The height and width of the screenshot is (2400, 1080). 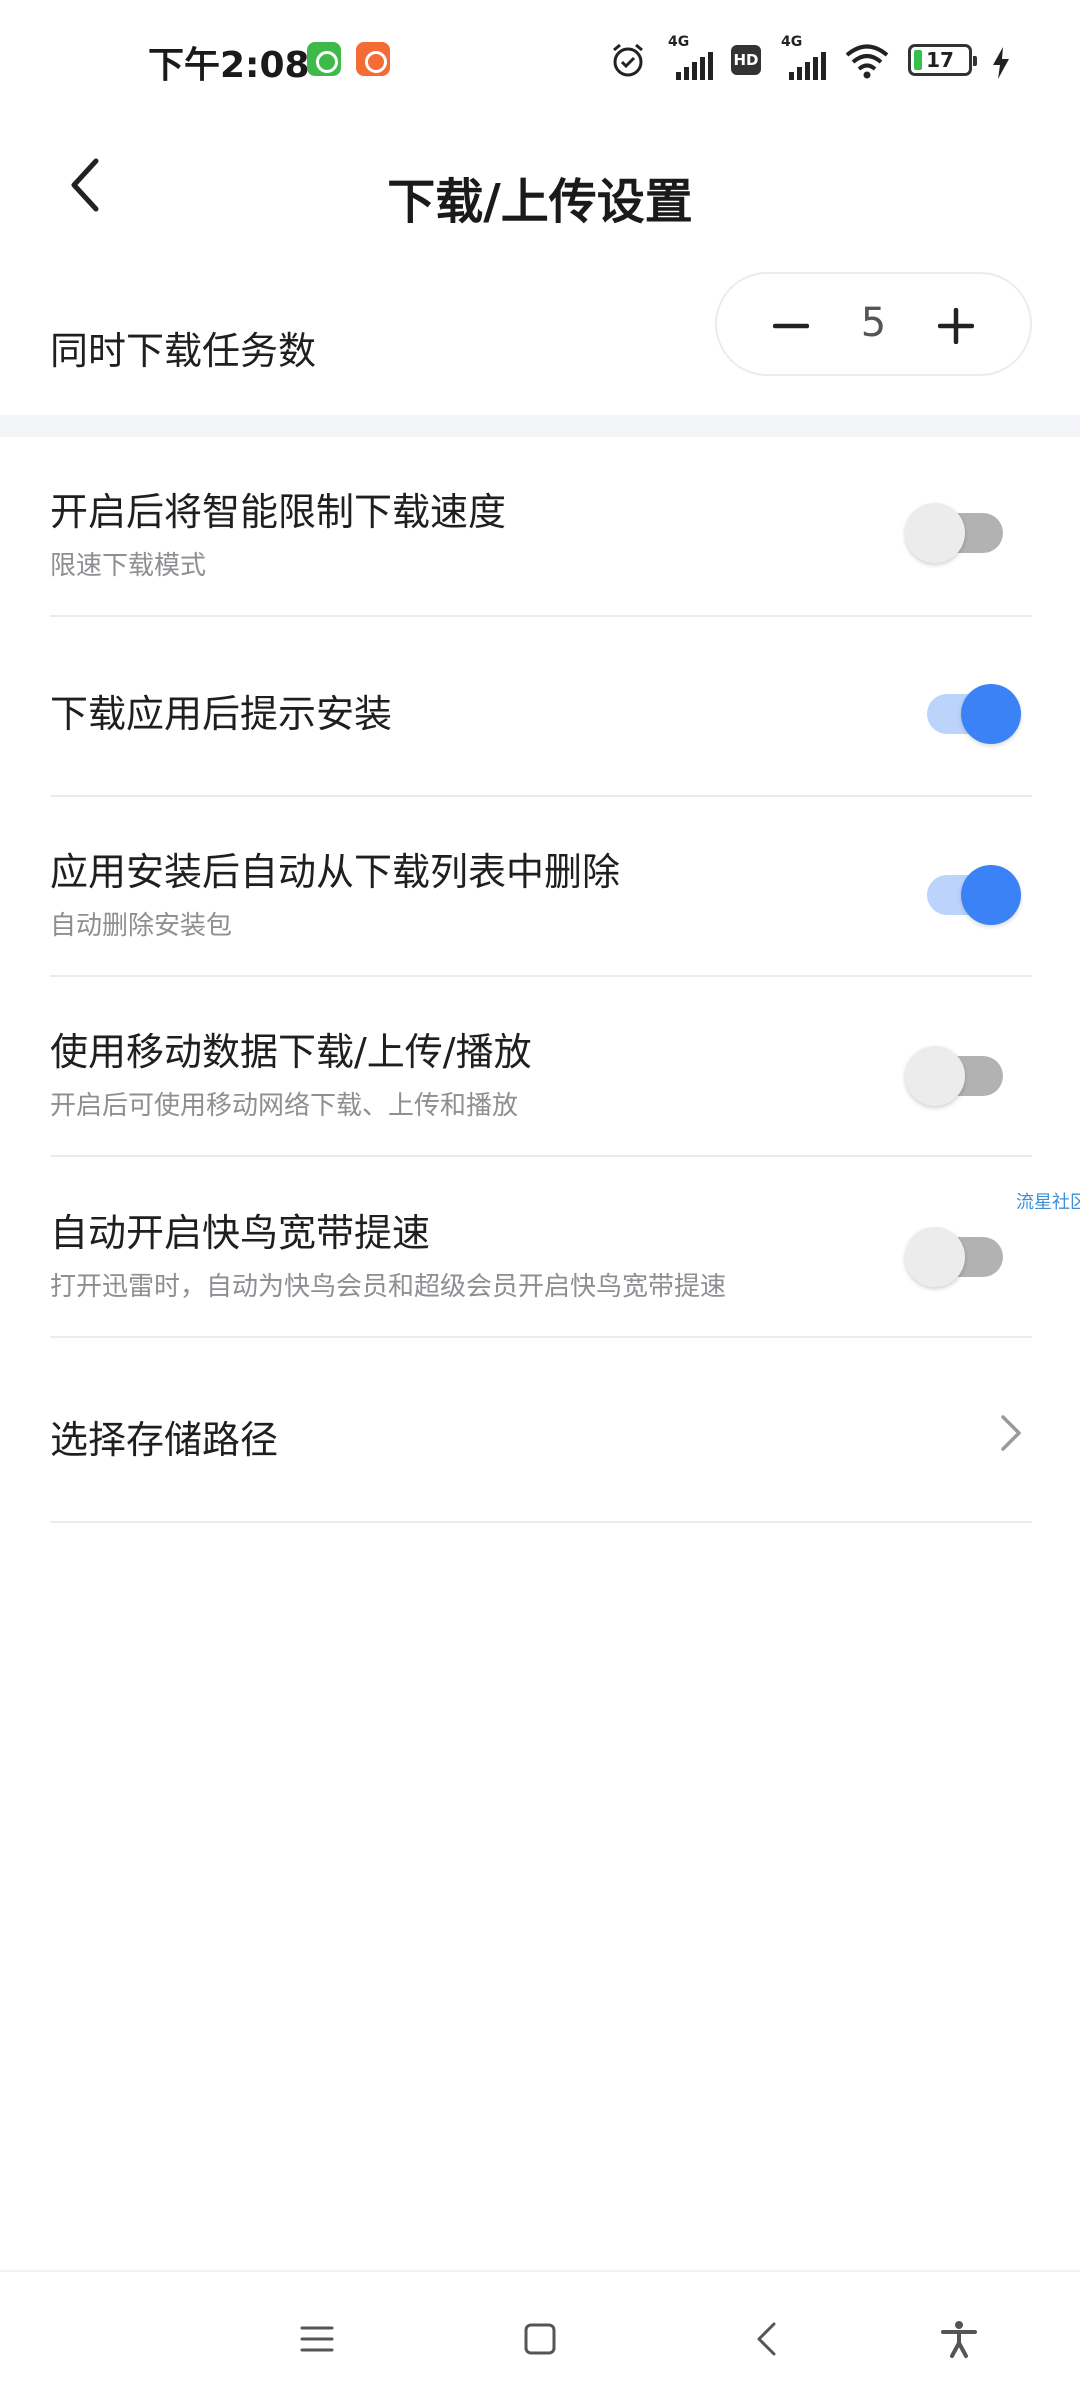 I want to click on menu-icon, so click(x=317, y=2339).